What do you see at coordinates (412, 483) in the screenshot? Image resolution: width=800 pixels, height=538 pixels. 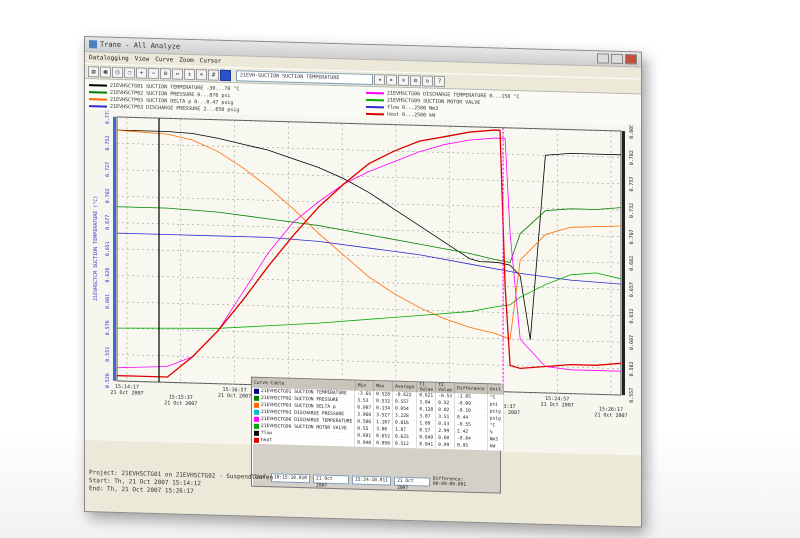 I see `t2-date-field: 21 Oct 2007` at bounding box center [412, 483].